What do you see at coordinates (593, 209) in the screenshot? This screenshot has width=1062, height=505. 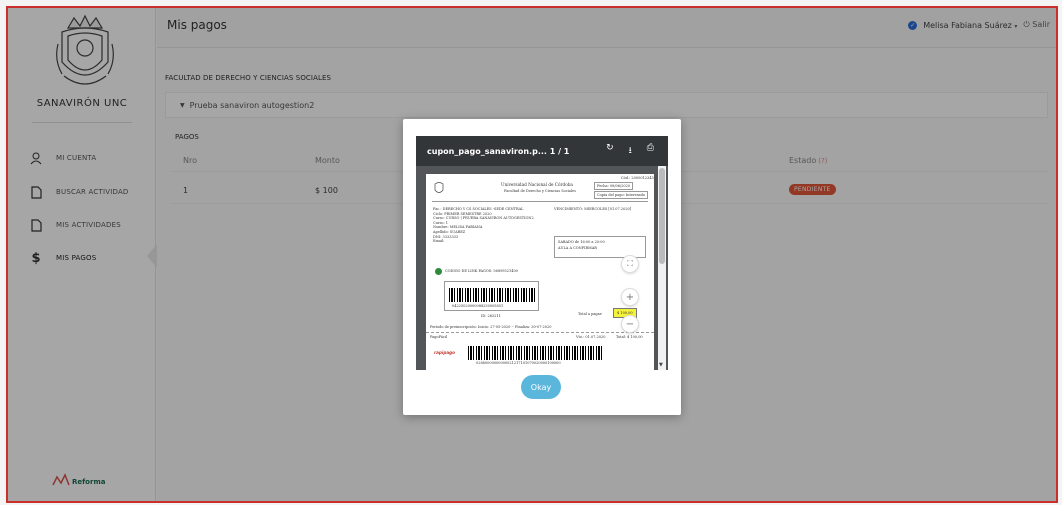 I see `doc-vencimiento: VENCIMIENTO: MIERCOLES [01.07.2020]` at bounding box center [593, 209].